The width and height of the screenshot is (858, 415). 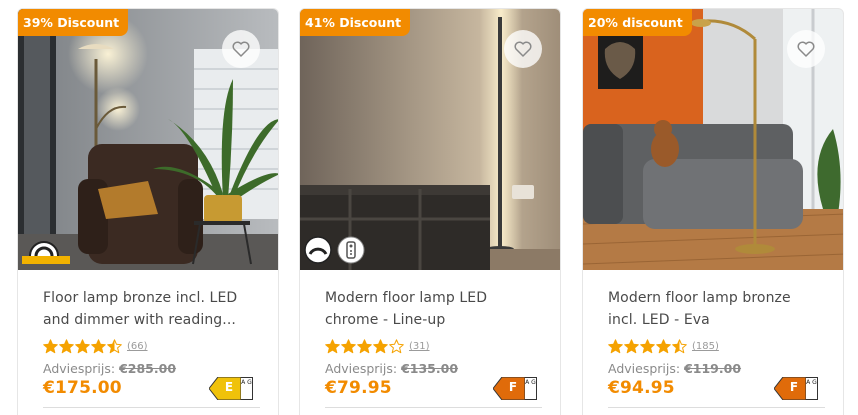 What do you see at coordinates (351, 250) in the screenshot?
I see `remote-control-icon` at bounding box center [351, 250].